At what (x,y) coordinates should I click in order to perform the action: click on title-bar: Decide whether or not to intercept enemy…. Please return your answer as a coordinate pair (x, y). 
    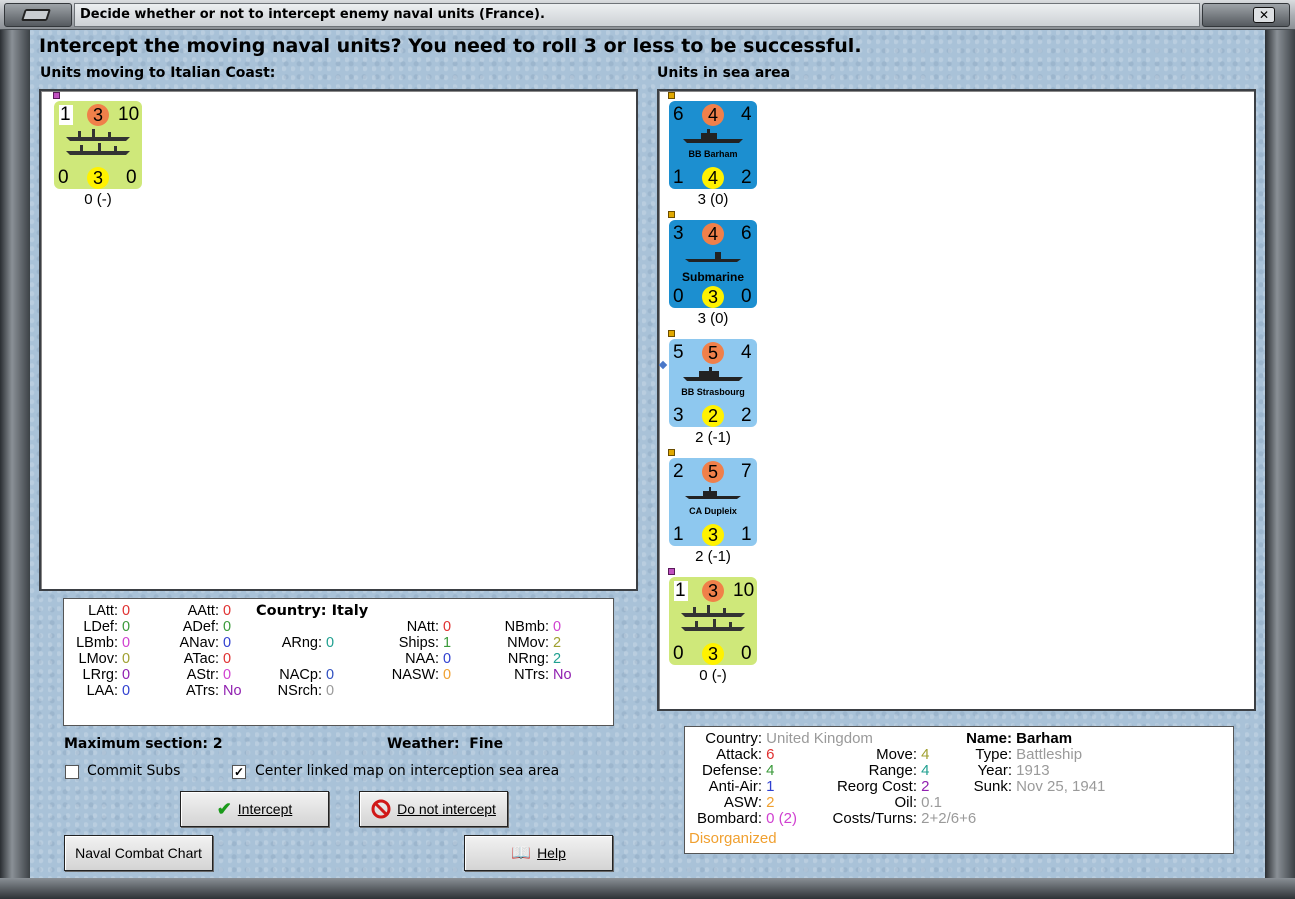
    Looking at the image, I should click on (647, 15).